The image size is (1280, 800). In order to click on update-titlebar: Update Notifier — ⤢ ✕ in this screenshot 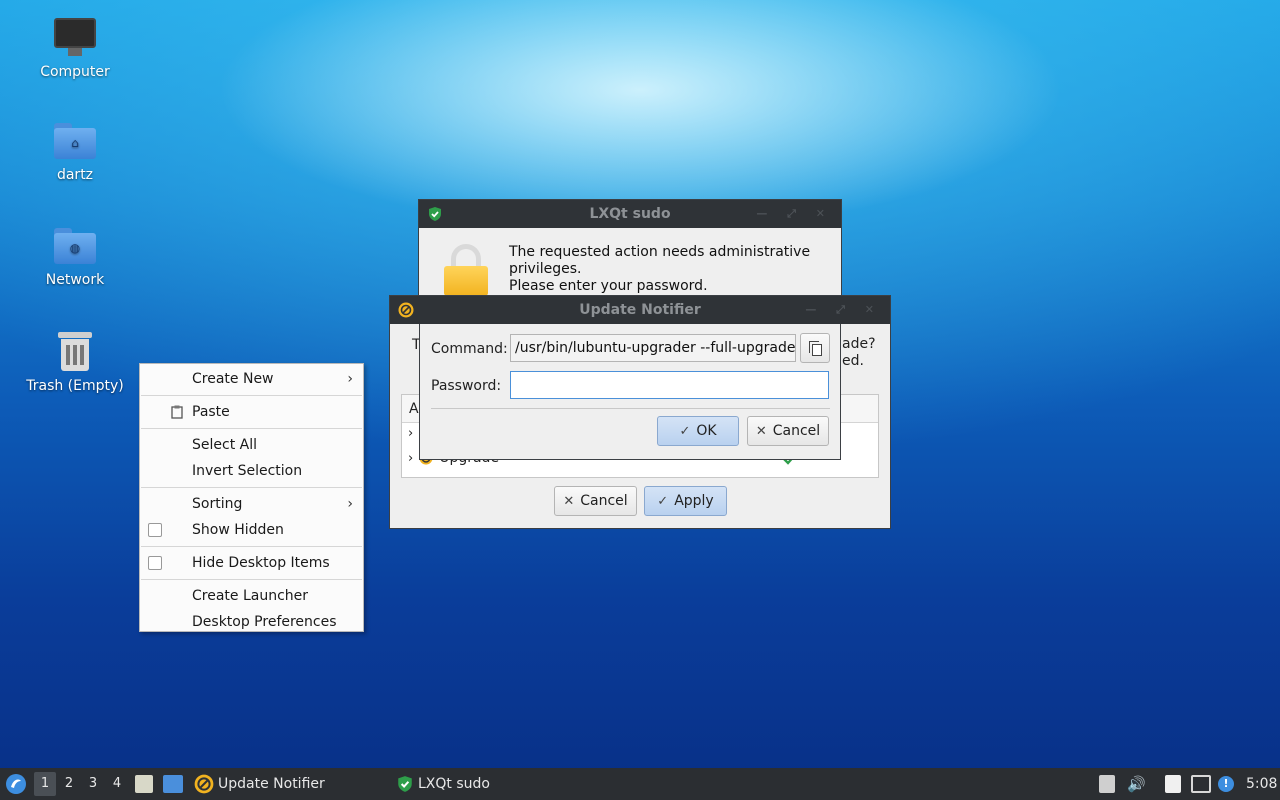, I will do `click(640, 310)`.